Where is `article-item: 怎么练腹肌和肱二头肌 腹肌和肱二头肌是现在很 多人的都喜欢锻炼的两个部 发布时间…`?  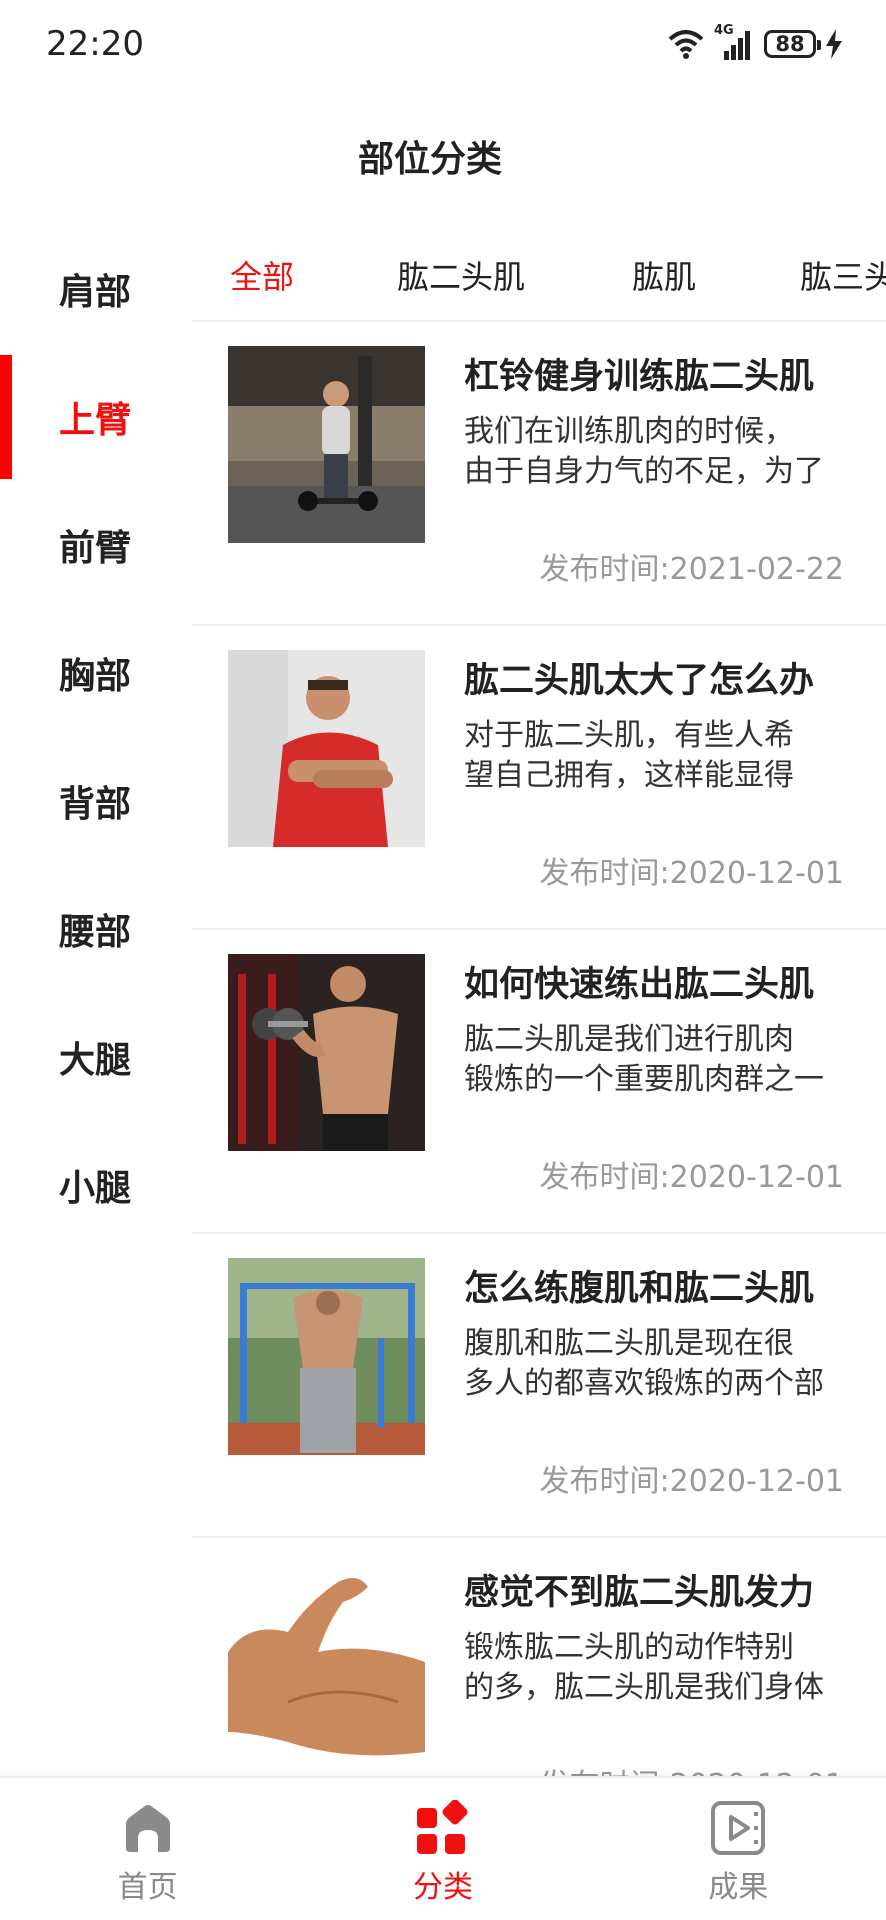
article-item: 怎么练腹肌和肱二头肌 腹肌和肱二头肌是现在很 多人的都喜欢锻炼的两个部 发布时间… is located at coordinates (539, 1386).